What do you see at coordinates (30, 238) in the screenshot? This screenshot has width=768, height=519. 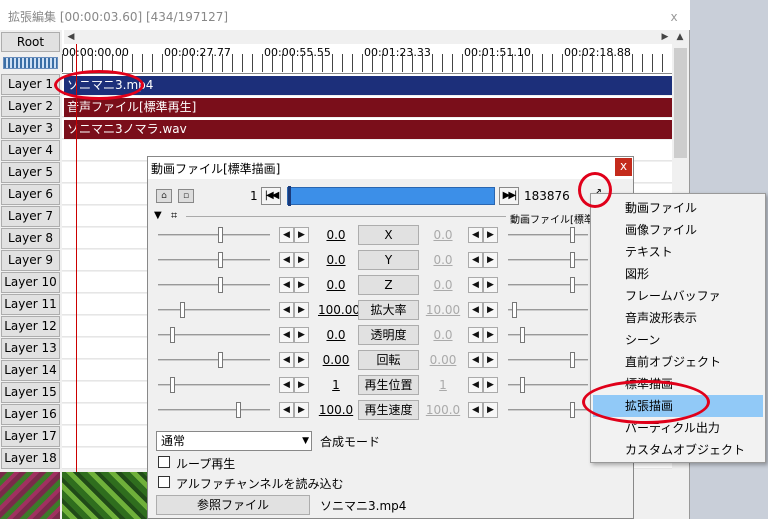 I see `layer-button: Layer 8` at bounding box center [30, 238].